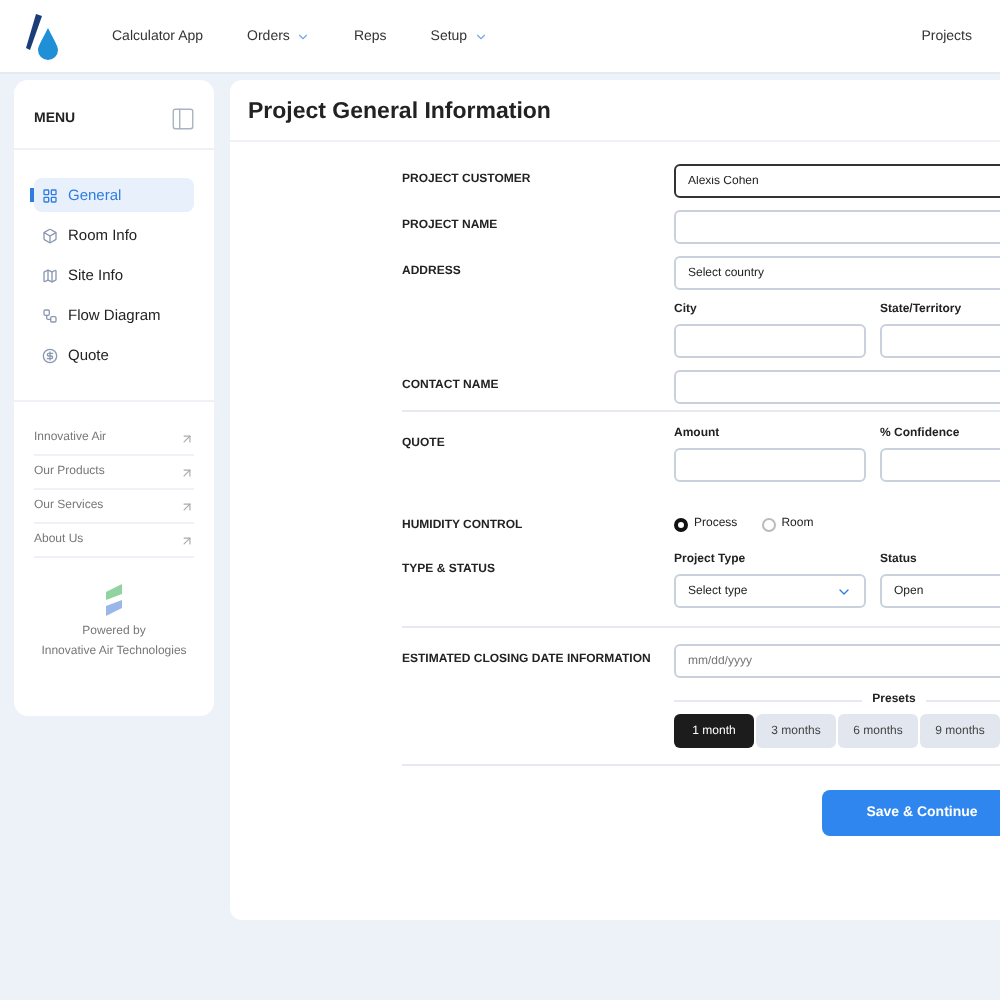 This screenshot has height=1000, width=1000. Describe the element at coordinates (615, 111) in the screenshot. I see `page-title: Project General Information` at that location.